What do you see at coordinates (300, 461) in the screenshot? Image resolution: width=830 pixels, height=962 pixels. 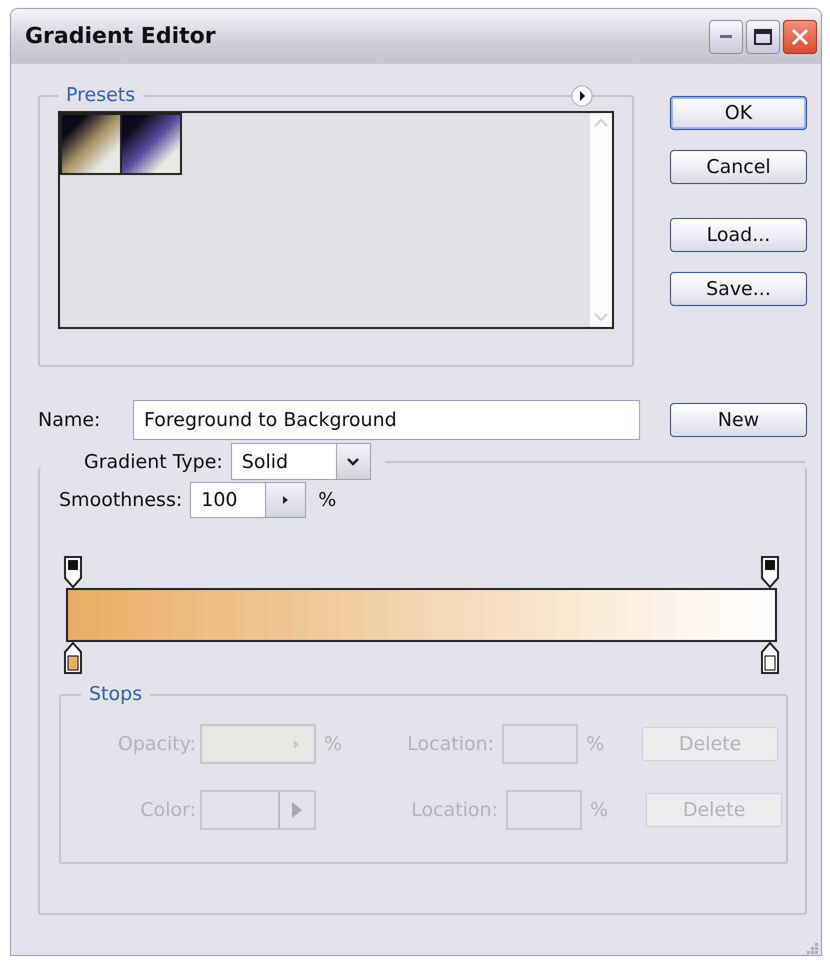 I see `gradient-type-dropdown: Solid` at bounding box center [300, 461].